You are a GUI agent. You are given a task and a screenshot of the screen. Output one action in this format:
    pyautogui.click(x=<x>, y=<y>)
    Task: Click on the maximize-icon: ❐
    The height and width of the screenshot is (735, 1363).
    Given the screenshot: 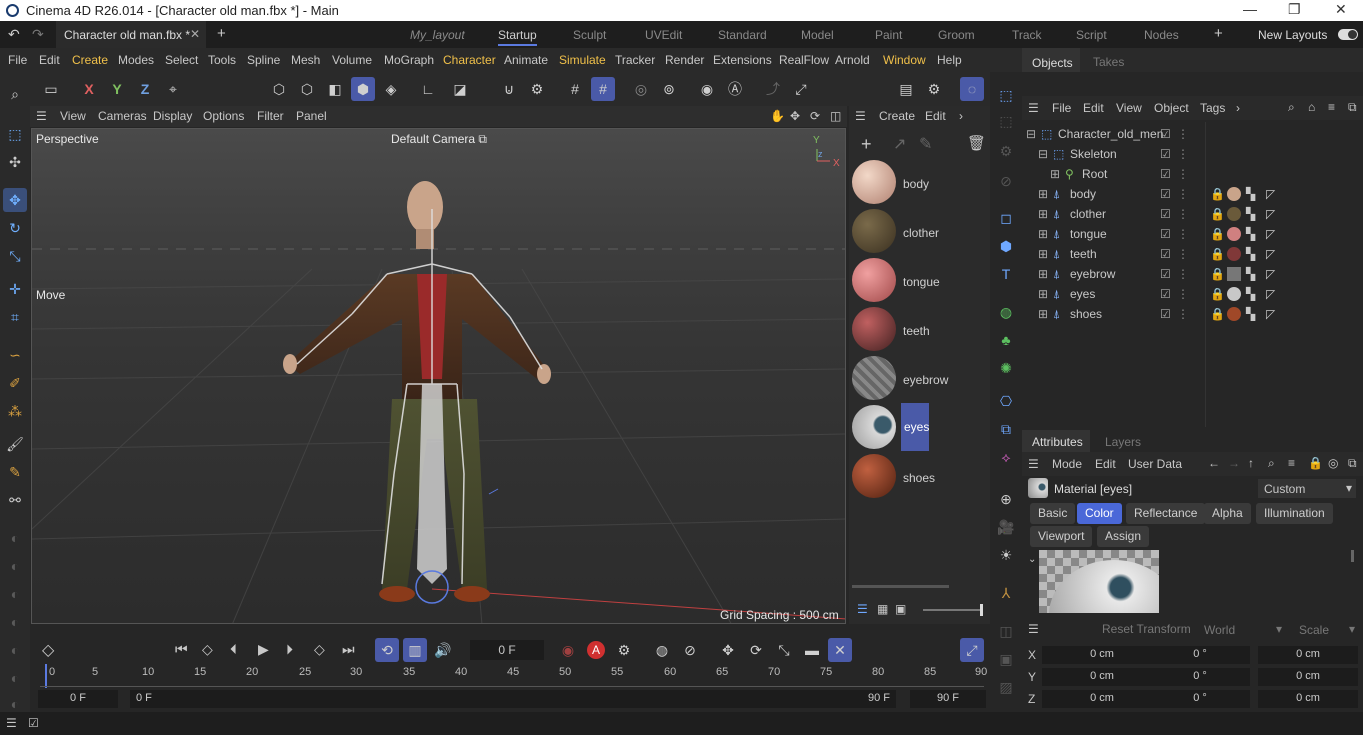 What is the action you would take?
    pyautogui.click(x=1294, y=9)
    